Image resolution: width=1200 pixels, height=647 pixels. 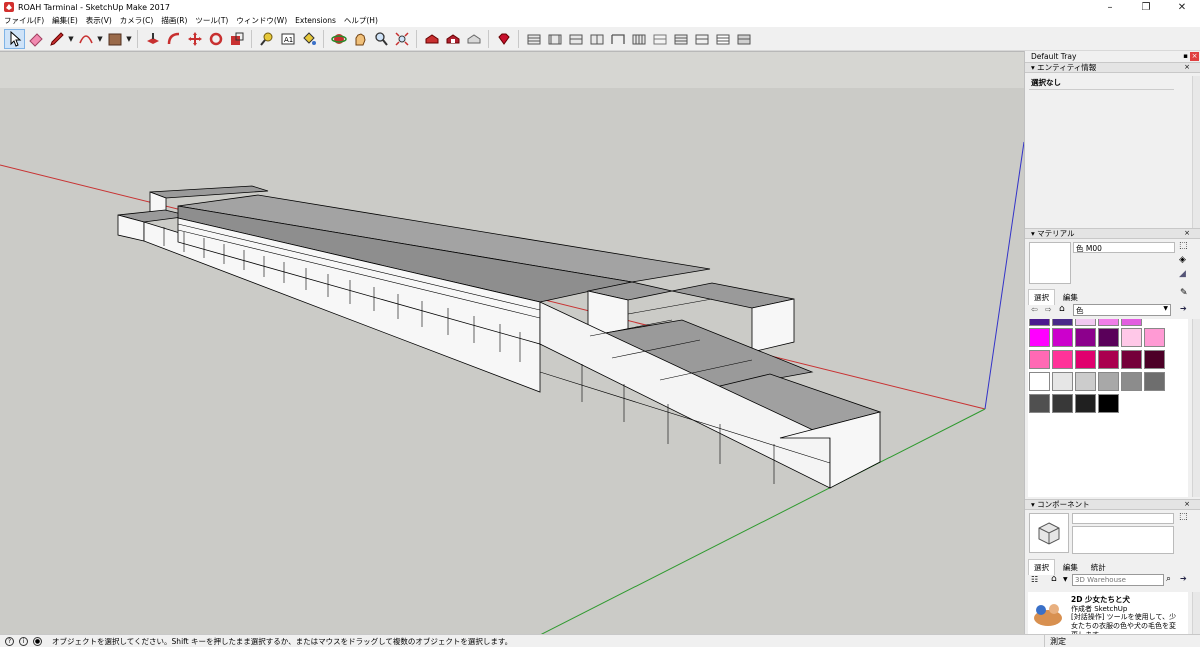 What do you see at coordinates (596, 39) in the screenshot?
I see `right-view-button` at bounding box center [596, 39].